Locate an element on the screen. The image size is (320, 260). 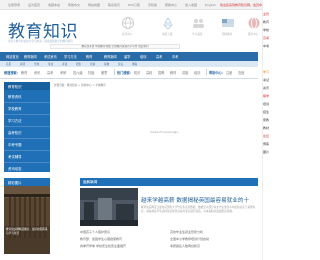
sidebar-title: 教育知识 is located at coordinates (27, 86).